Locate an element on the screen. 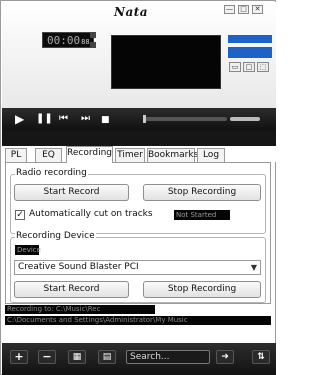 This screenshot has width=320, height=375. seek-handle is located at coordinates (144, 119).